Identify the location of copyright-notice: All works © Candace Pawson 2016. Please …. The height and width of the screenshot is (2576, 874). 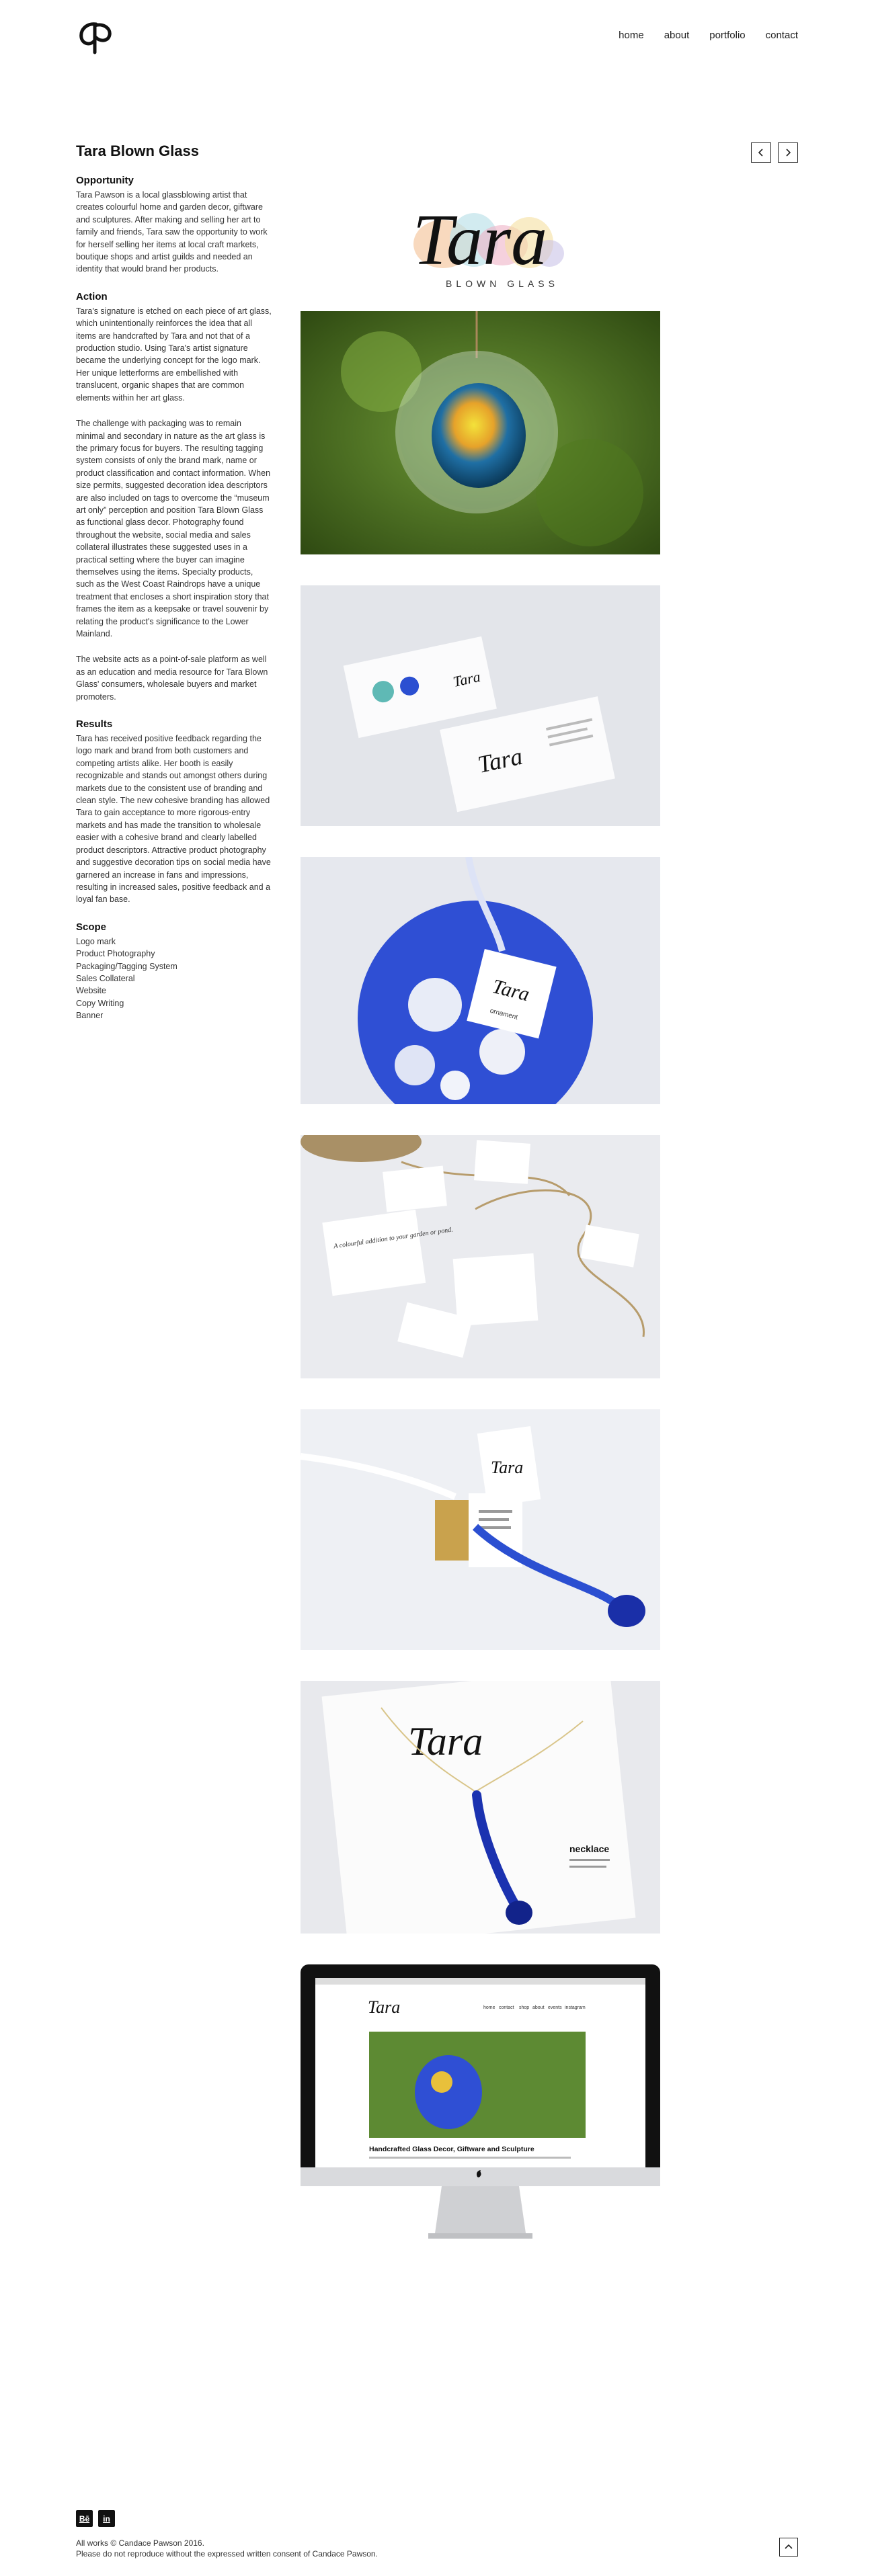
(227, 2548).